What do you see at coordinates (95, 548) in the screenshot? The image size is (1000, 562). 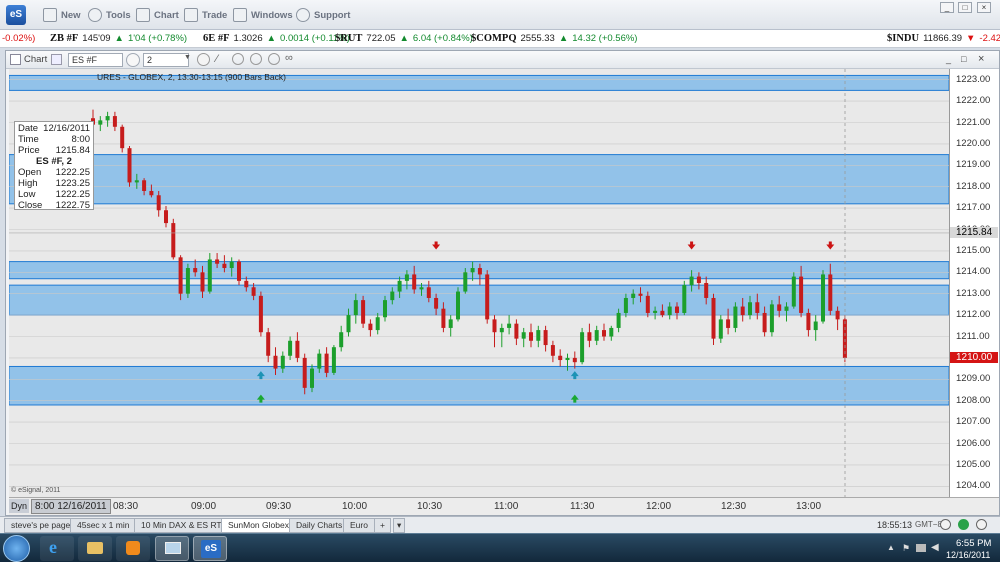 I see `file-explorer-icon` at bounding box center [95, 548].